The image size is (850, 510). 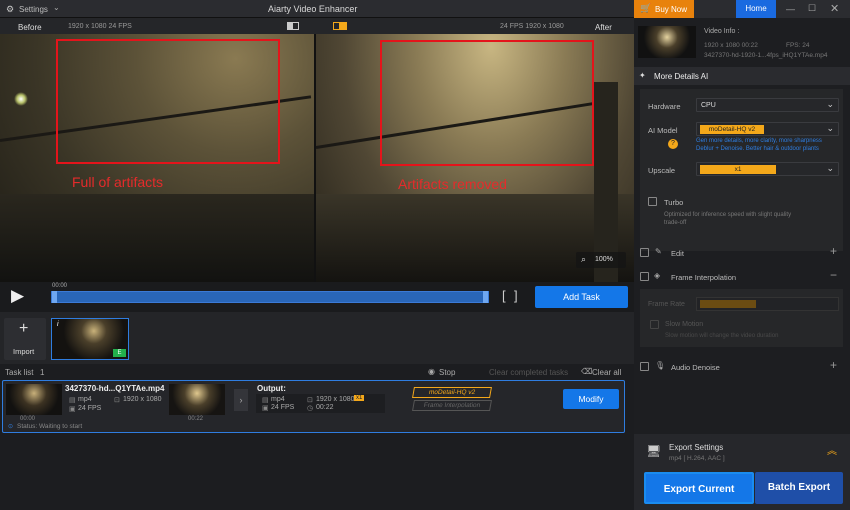 What do you see at coordinates (697, 458) in the screenshot?
I see `export-format: mp4 [ H.264, AAC ]` at bounding box center [697, 458].